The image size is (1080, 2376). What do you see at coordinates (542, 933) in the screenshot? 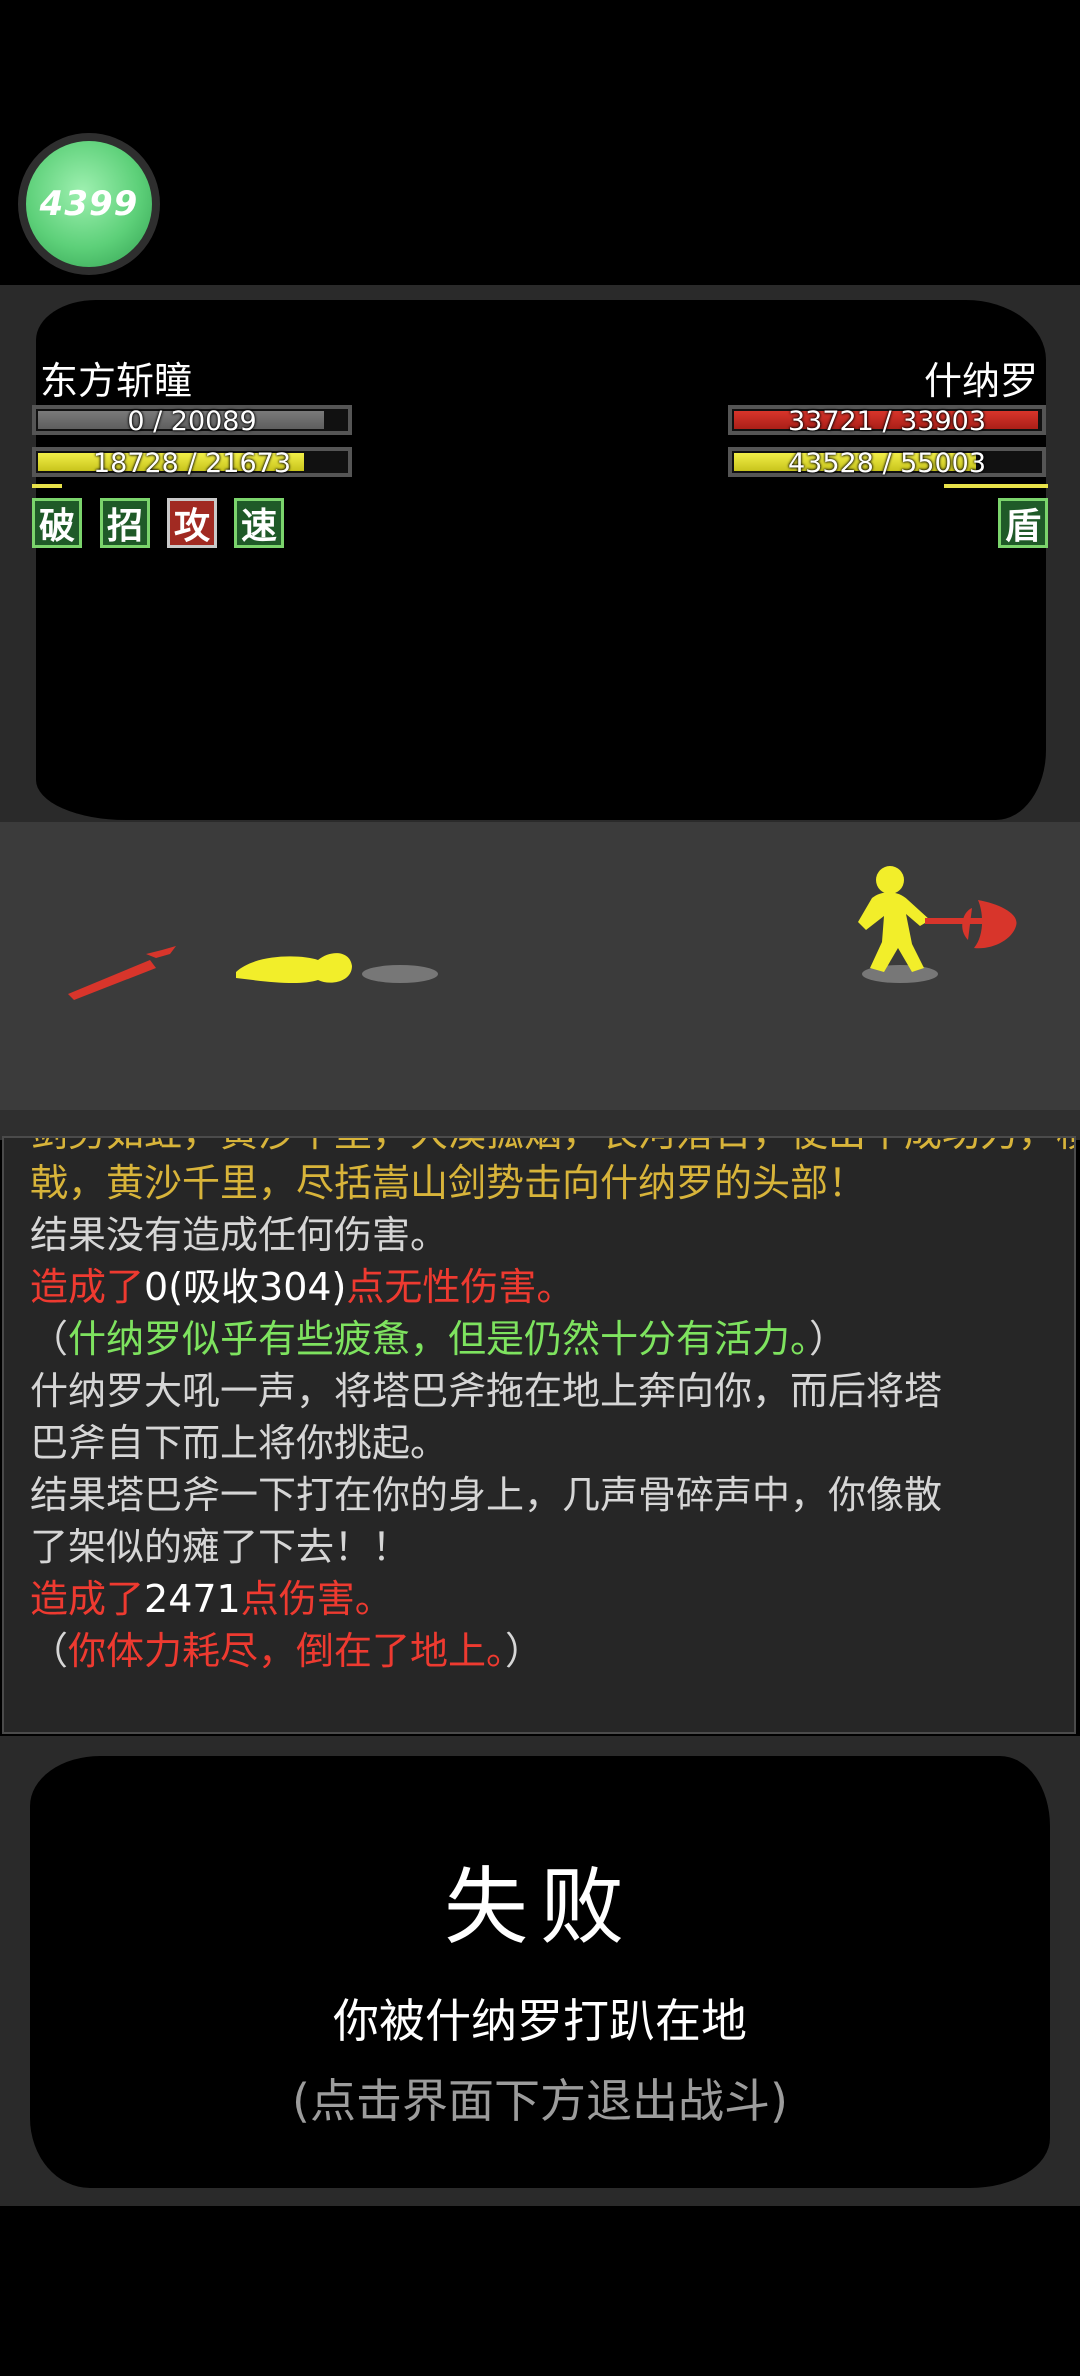
I see `battle-scene` at bounding box center [542, 933].